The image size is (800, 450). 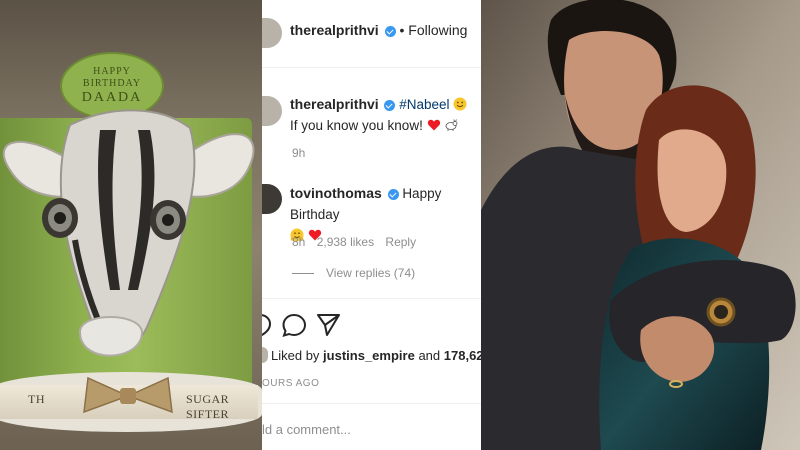 What do you see at coordinates (371, 403) in the screenshot?
I see `footer-divider` at bounding box center [371, 403].